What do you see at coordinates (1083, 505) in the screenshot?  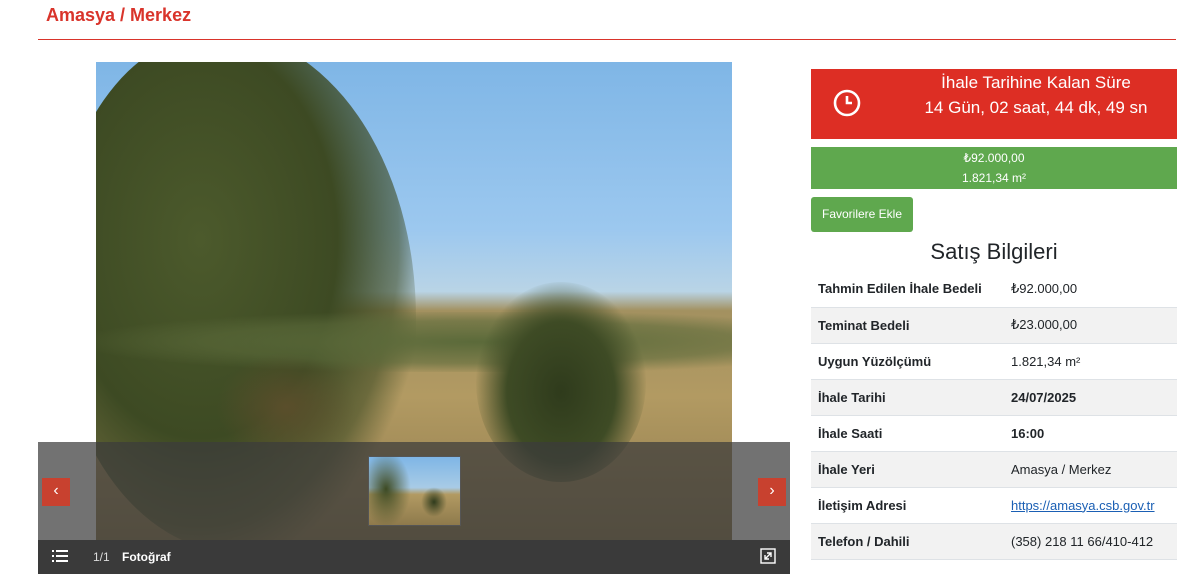 I see `contact-link: https://amasya.csb.gov.tr` at bounding box center [1083, 505].